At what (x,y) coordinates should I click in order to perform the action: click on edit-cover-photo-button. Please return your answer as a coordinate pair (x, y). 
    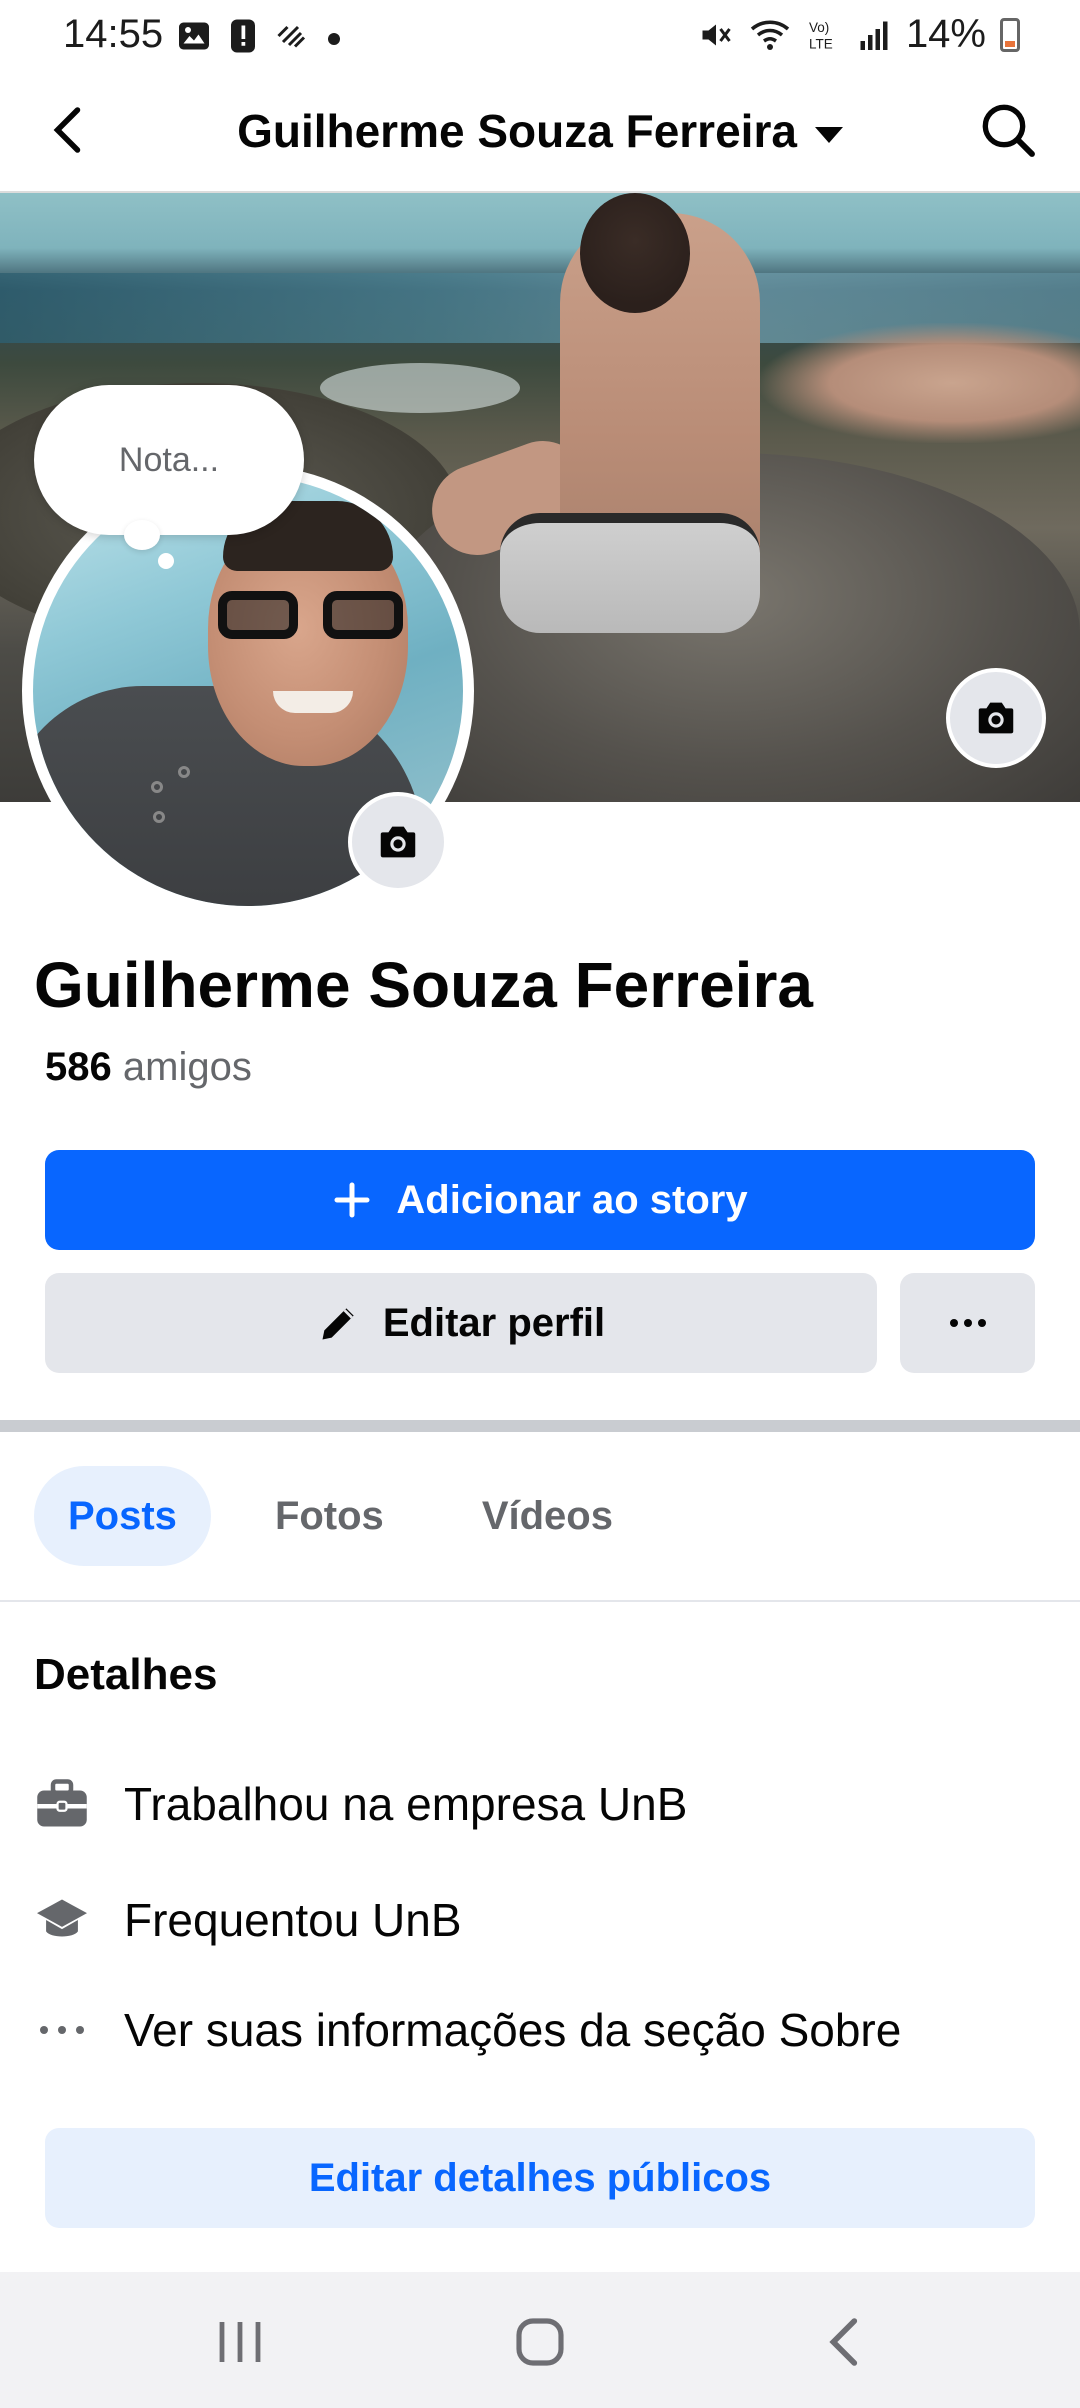
    Looking at the image, I should click on (996, 718).